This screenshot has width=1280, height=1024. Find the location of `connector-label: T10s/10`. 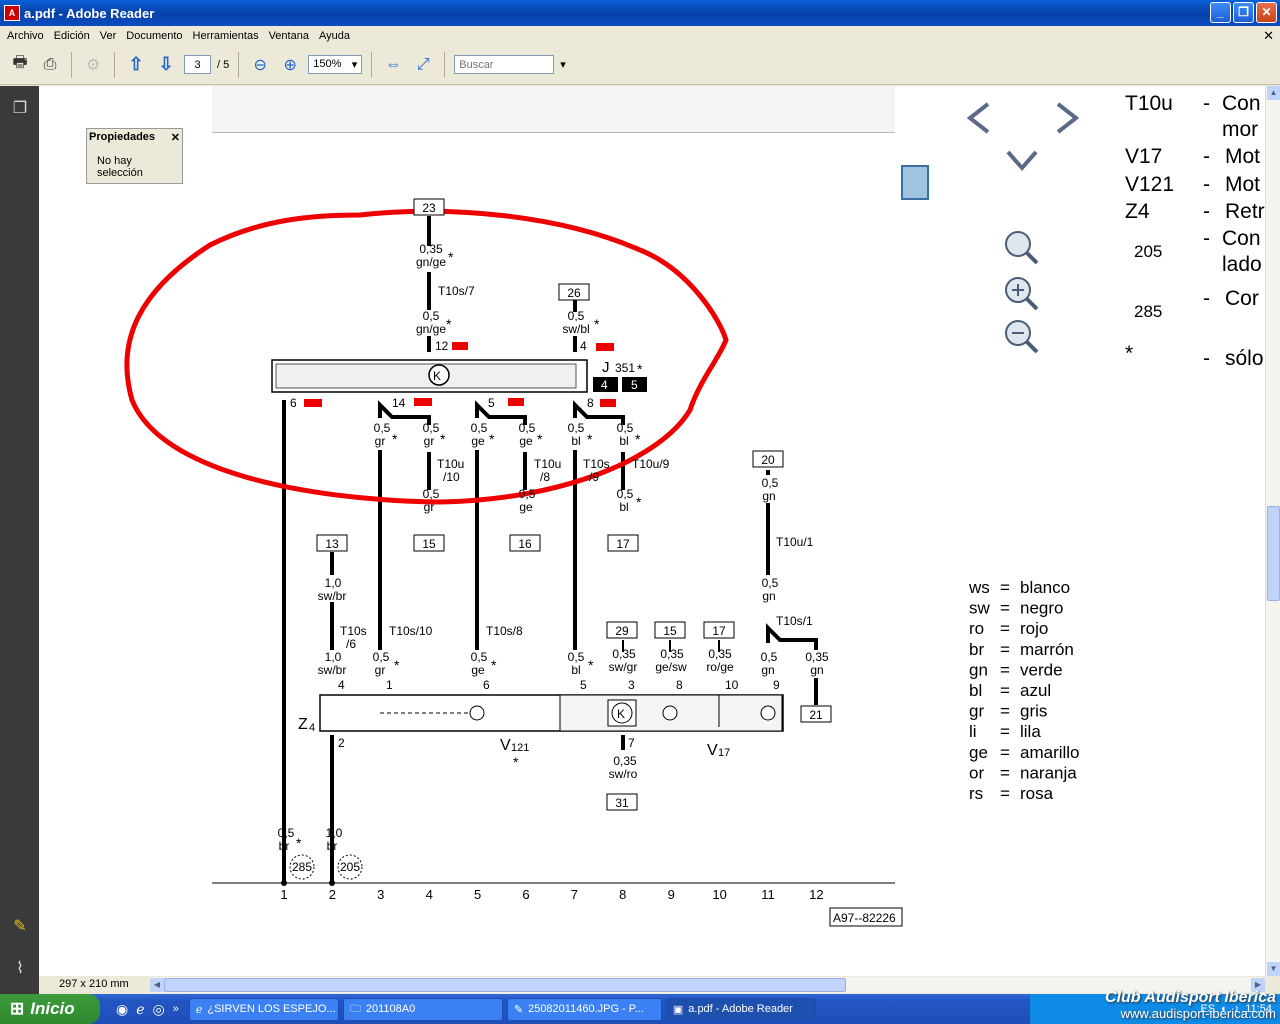

connector-label: T10s/10 is located at coordinates (411, 631).